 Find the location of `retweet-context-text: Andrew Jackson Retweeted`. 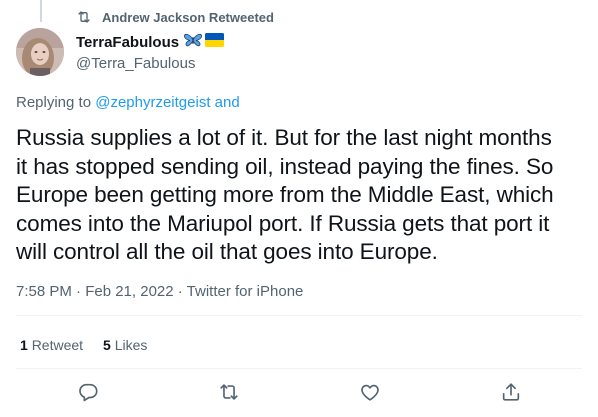

retweet-context-text: Andrew Jackson Retweeted is located at coordinates (188, 17).